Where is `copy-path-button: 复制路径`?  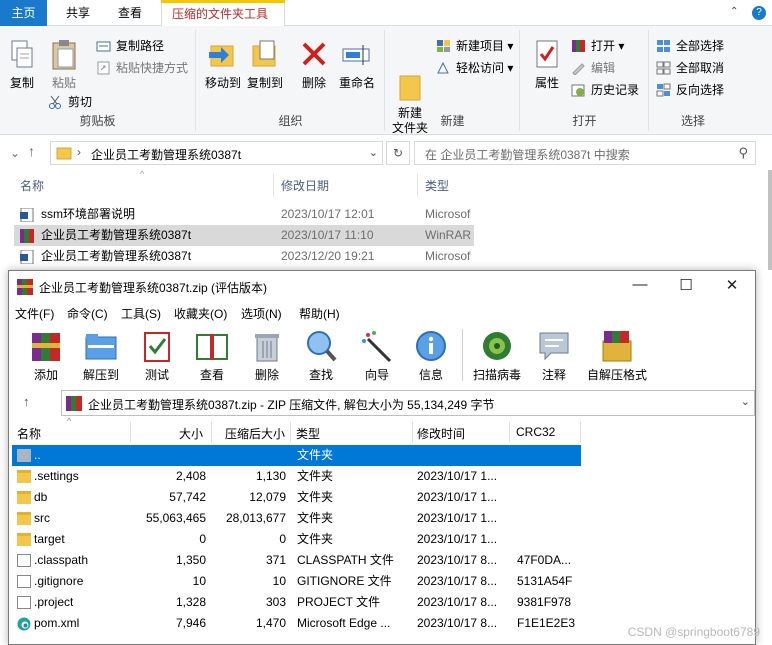
copy-path-button: 复制路径 is located at coordinates (130, 46).